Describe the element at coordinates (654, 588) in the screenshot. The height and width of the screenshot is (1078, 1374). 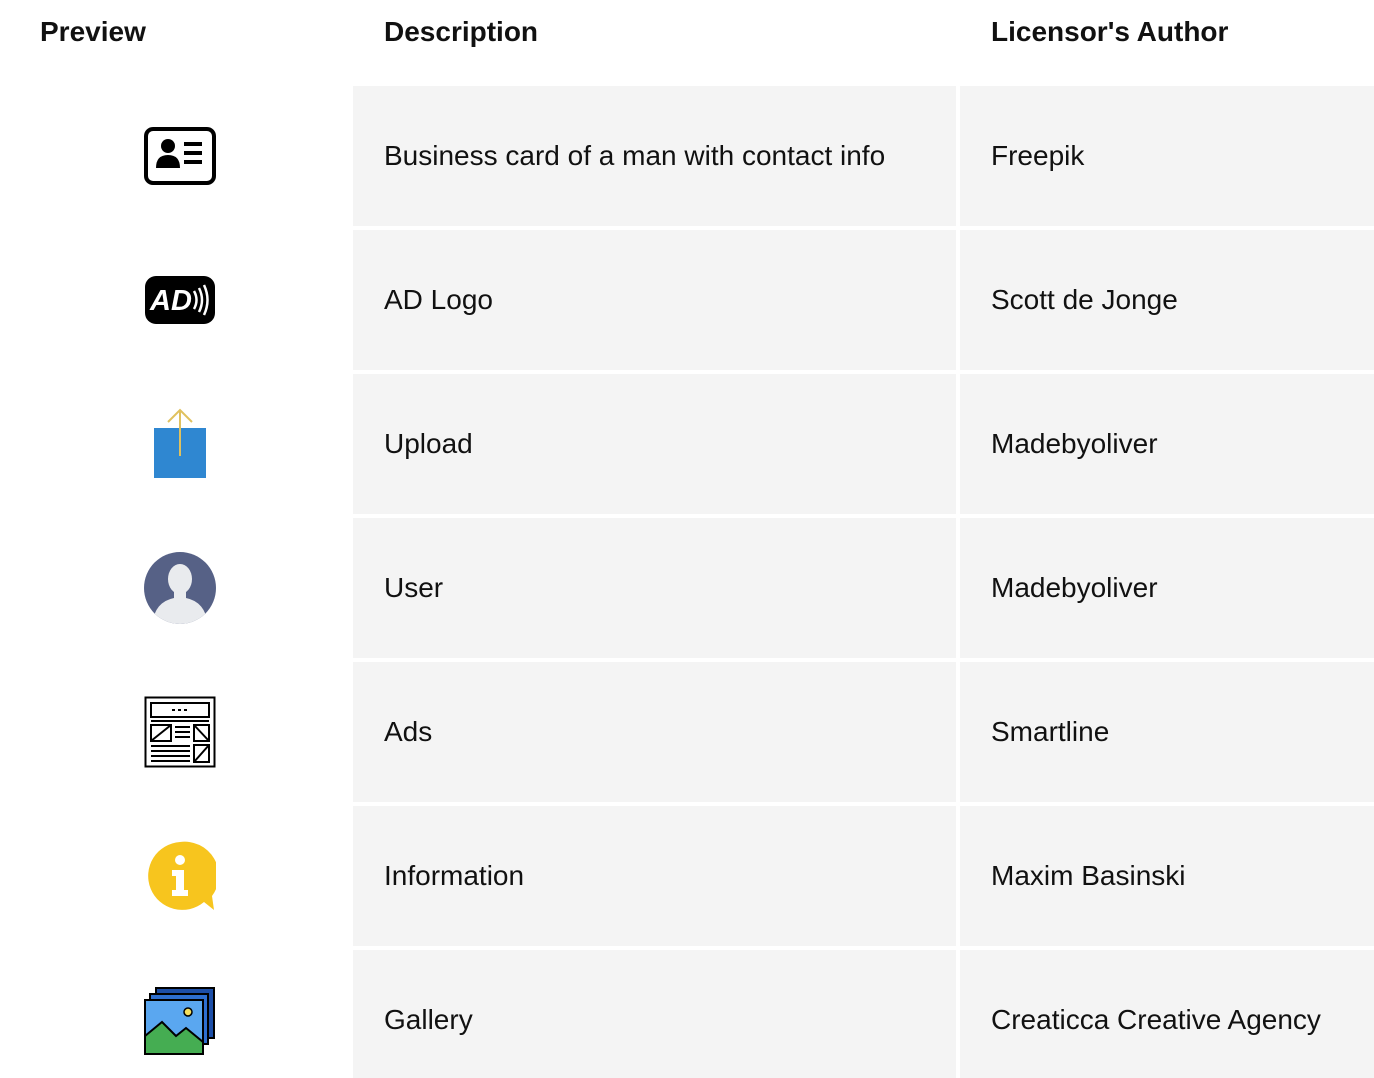
I see `description-cell: User` at that location.